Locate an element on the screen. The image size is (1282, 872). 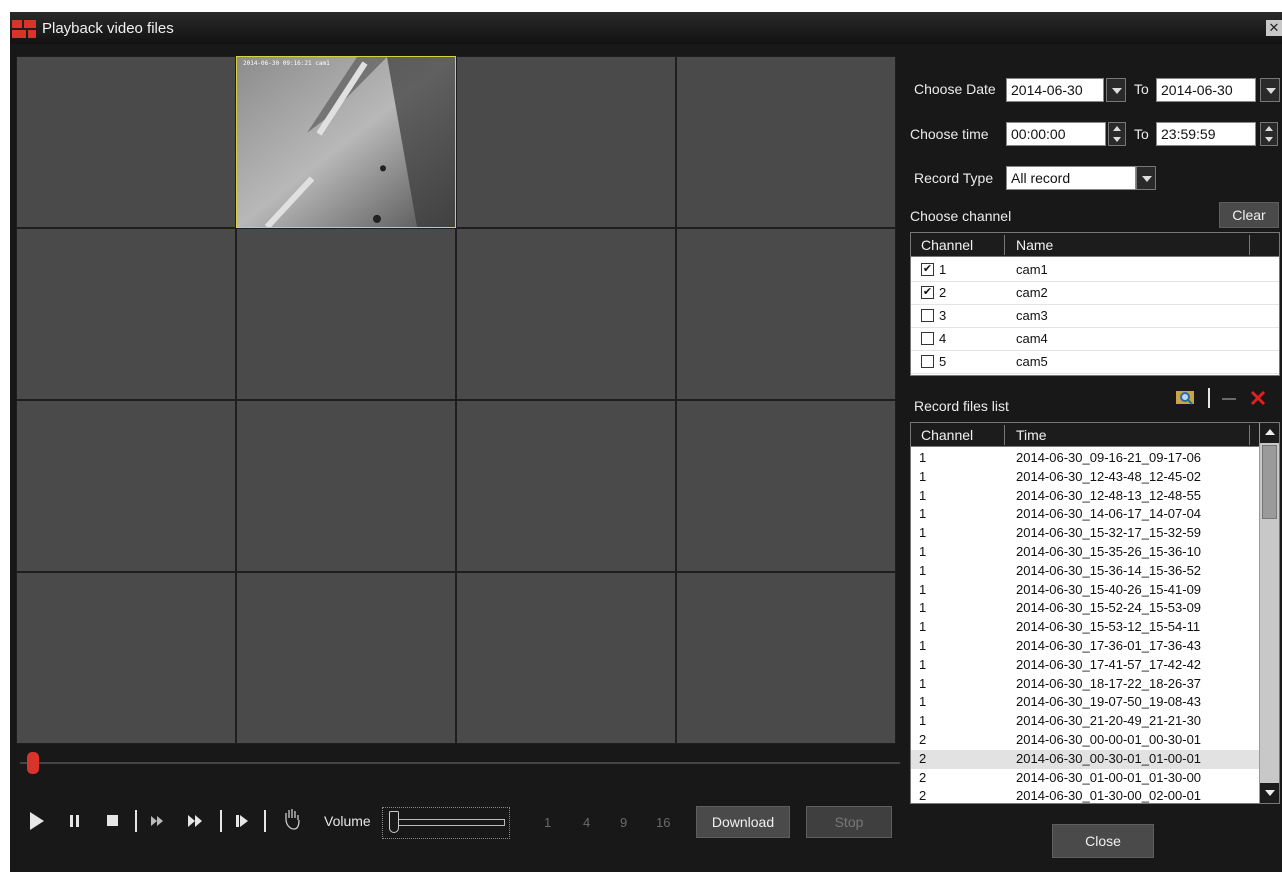
search-files-icon is located at coordinates (1186, 397).